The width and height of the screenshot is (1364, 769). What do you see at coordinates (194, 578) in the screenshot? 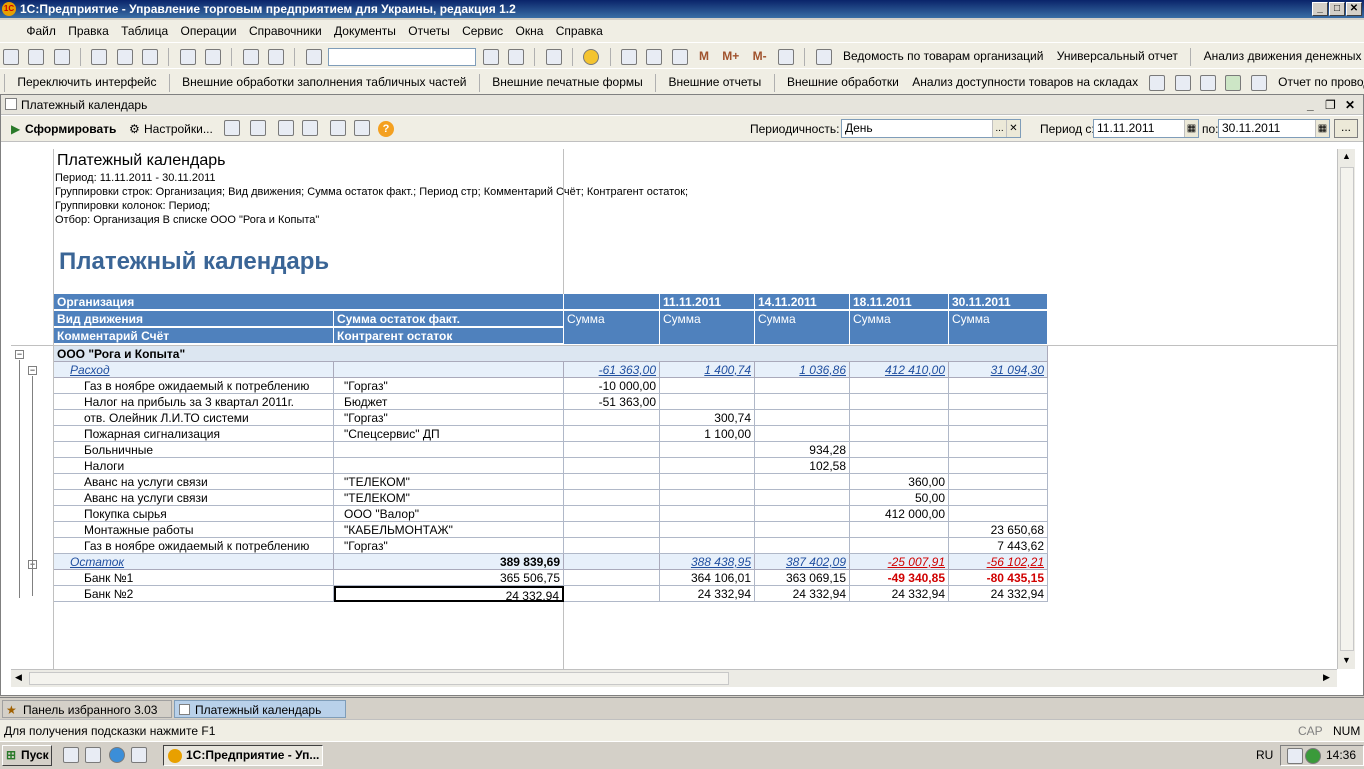
I see `bank-label: Банк №1` at bounding box center [194, 578].